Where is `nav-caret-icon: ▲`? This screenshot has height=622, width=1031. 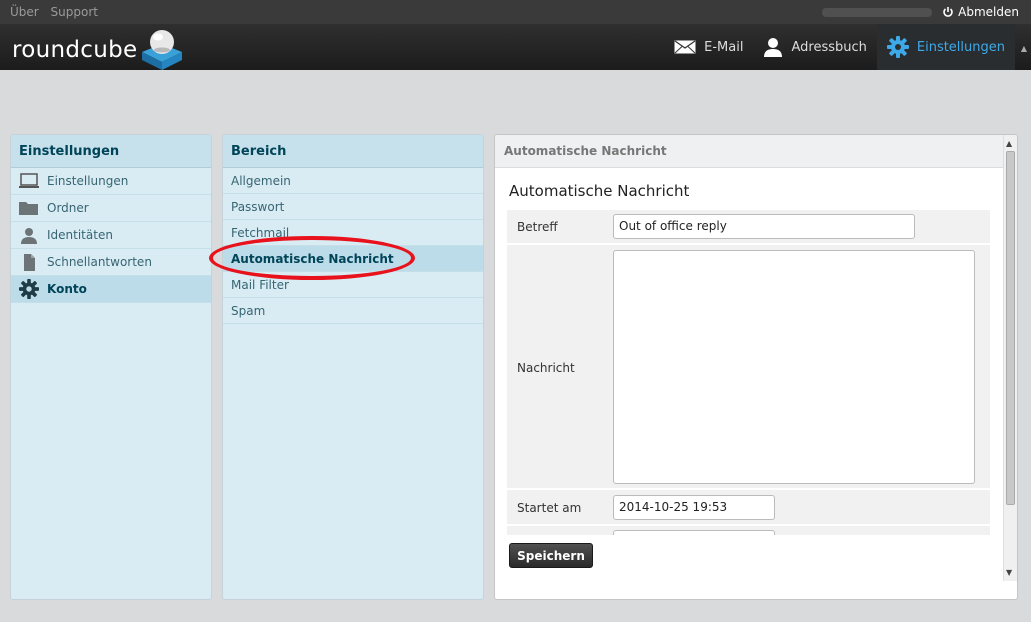 nav-caret-icon: ▲ is located at coordinates (1024, 48).